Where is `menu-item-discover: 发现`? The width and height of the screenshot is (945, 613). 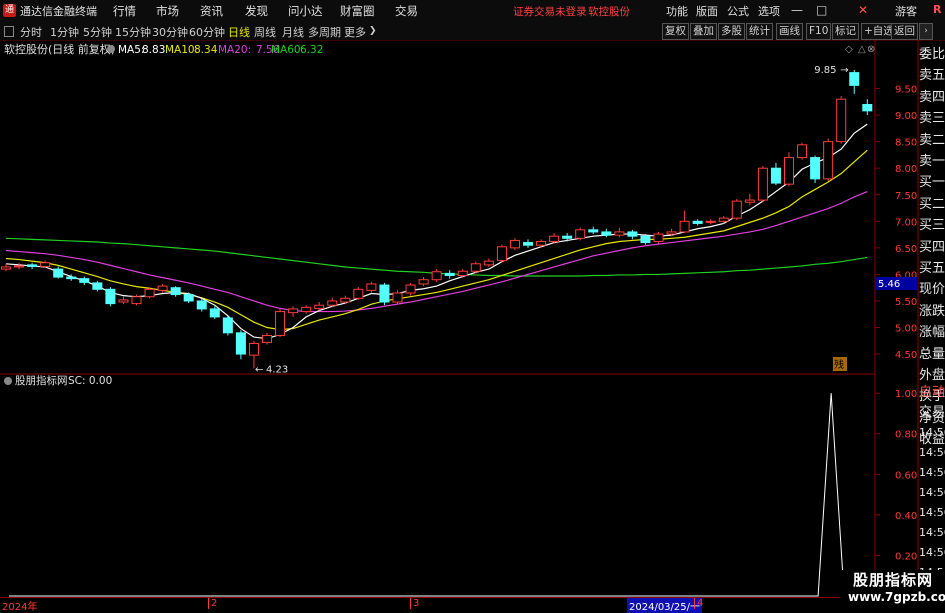
menu-item-discover: 发现 is located at coordinates (256, 11).